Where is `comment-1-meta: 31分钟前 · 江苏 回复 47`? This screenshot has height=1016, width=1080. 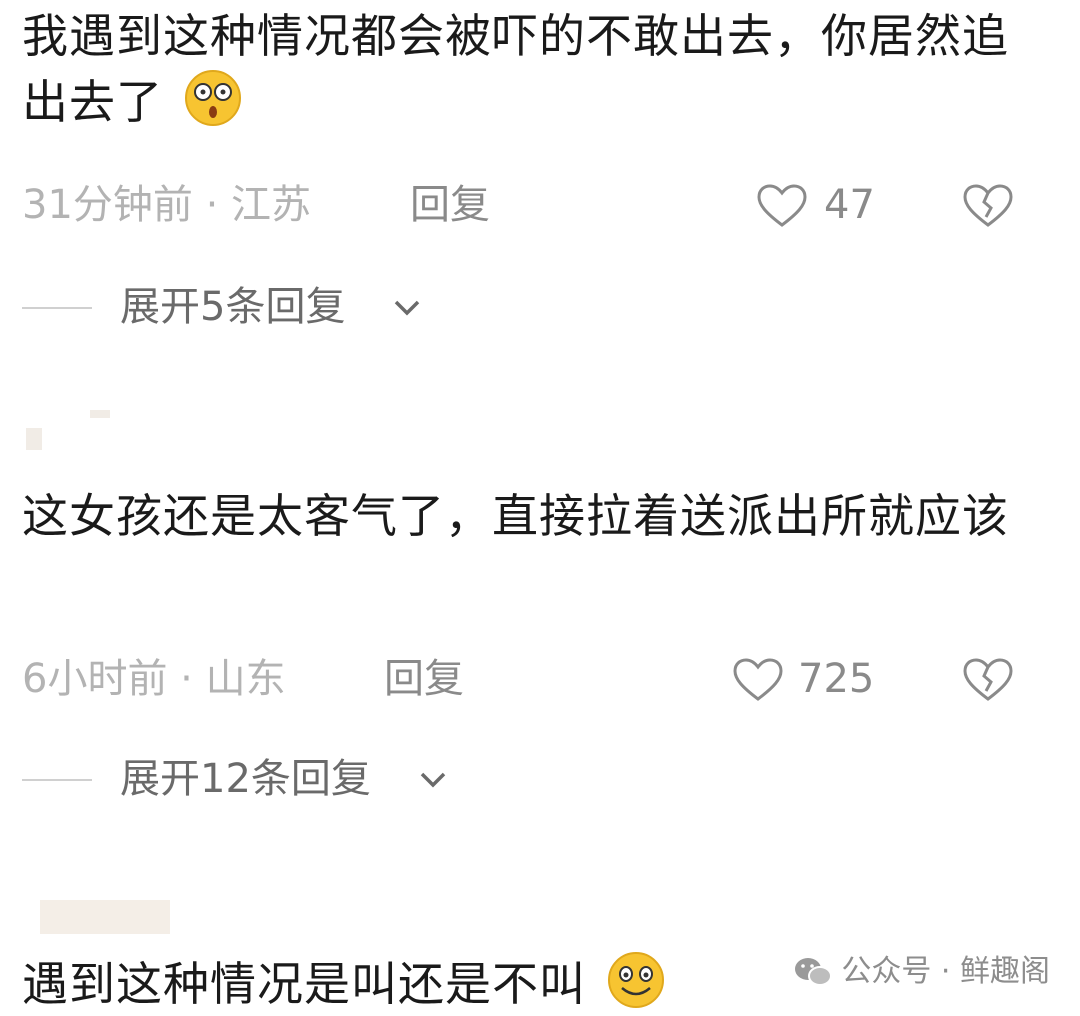
comment-1-meta: 31分钟前 · 江苏 回复 47 is located at coordinates (542, 205).